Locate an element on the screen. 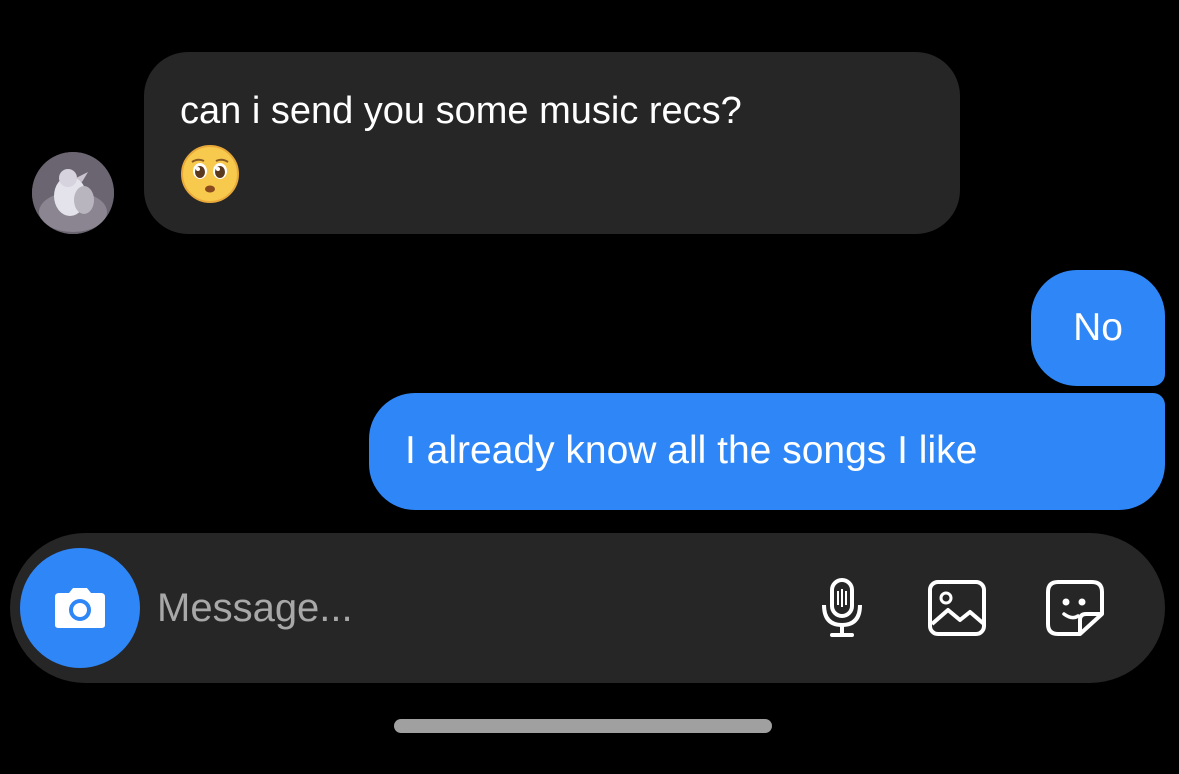 The image size is (1179, 774). microphone-icon is located at coordinates (842, 607).